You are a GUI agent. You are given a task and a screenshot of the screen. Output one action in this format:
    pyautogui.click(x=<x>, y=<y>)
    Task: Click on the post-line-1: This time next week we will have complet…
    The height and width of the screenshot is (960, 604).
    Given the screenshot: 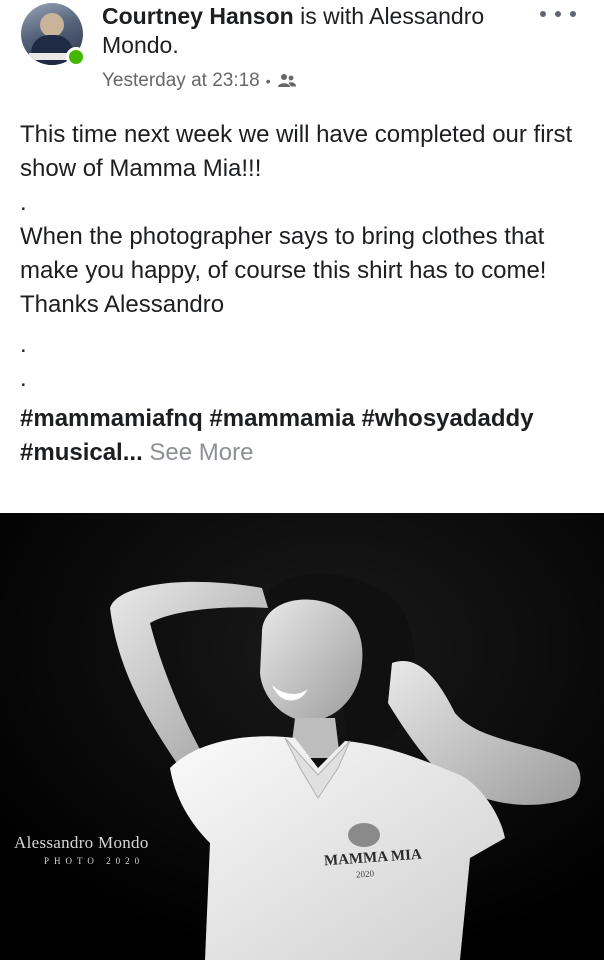 What is the action you would take?
    pyautogui.click(x=296, y=151)
    